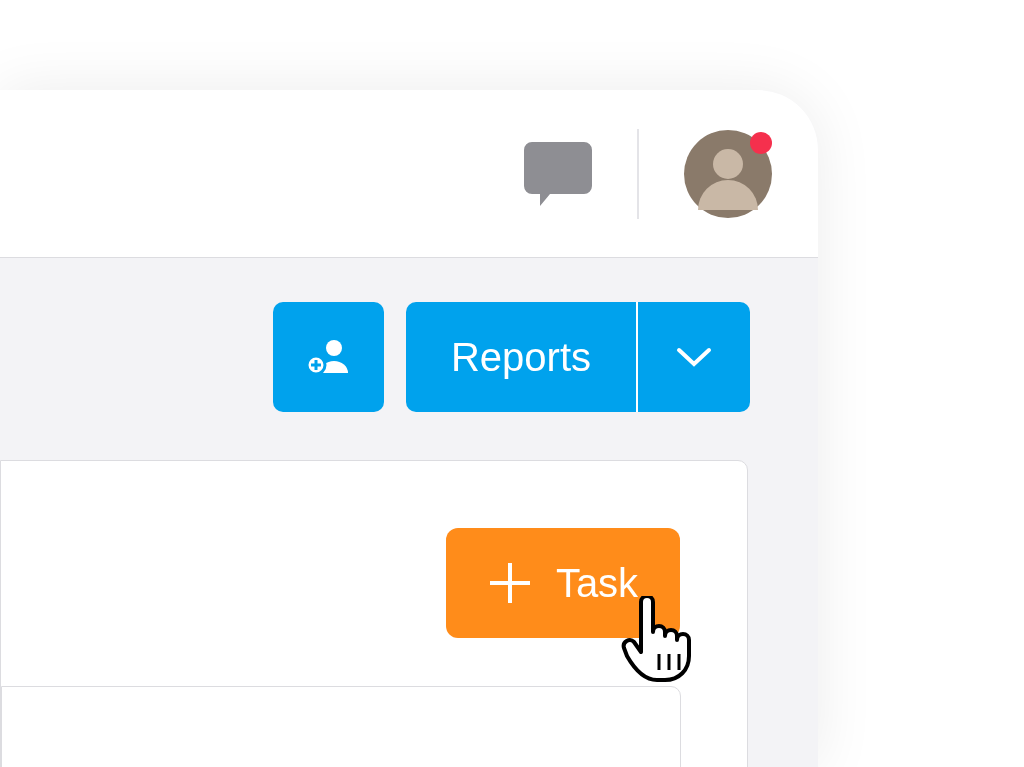 The image size is (1024, 767). What do you see at coordinates (328, 357) in the screenshot?
I see `add-user-button` at bounding box center [328, 357].